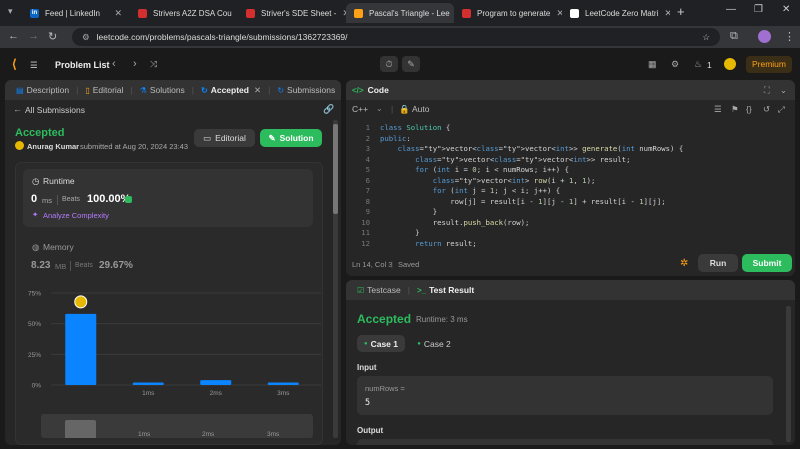 This screenshot has width=800, height=449. I want to click on tab-testcase: ☑ Testcase, so click(379, 290).